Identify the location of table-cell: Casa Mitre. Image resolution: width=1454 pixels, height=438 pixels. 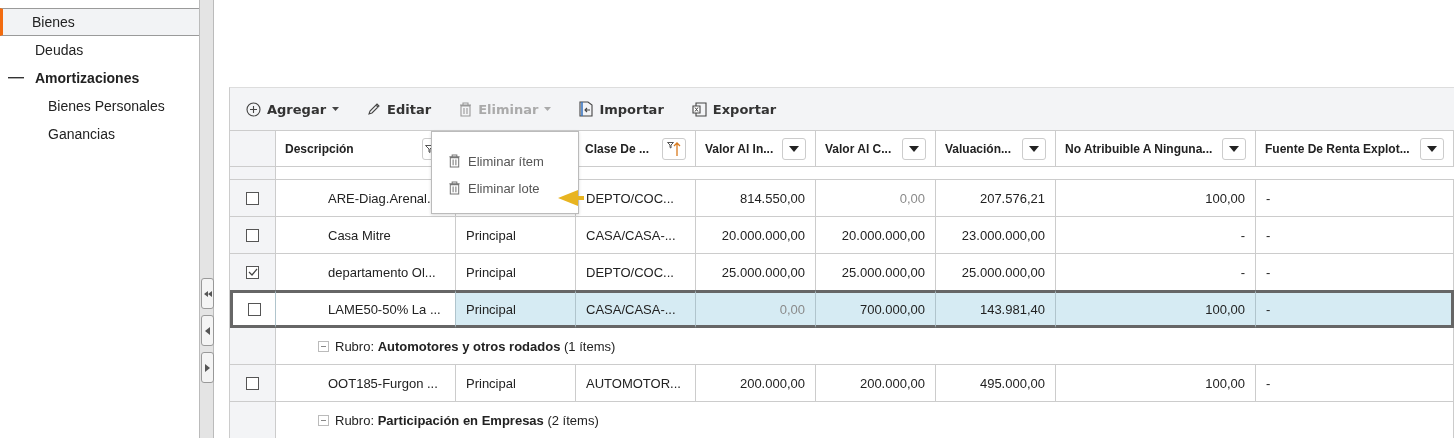
(366, 235).